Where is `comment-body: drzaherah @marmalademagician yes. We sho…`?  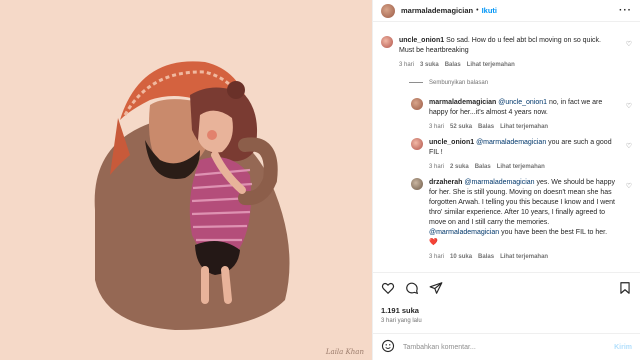
comment-body: drzaherah @marmalademagician yes. We sho… is located at coordinates (522, 220).